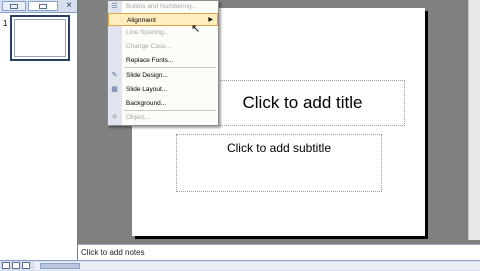 Image resolution: width=480 pixels, height=271 pixels. Describe the element at coordinates (26, 265) in the screenshot. I see `slide-show-button` at that location.